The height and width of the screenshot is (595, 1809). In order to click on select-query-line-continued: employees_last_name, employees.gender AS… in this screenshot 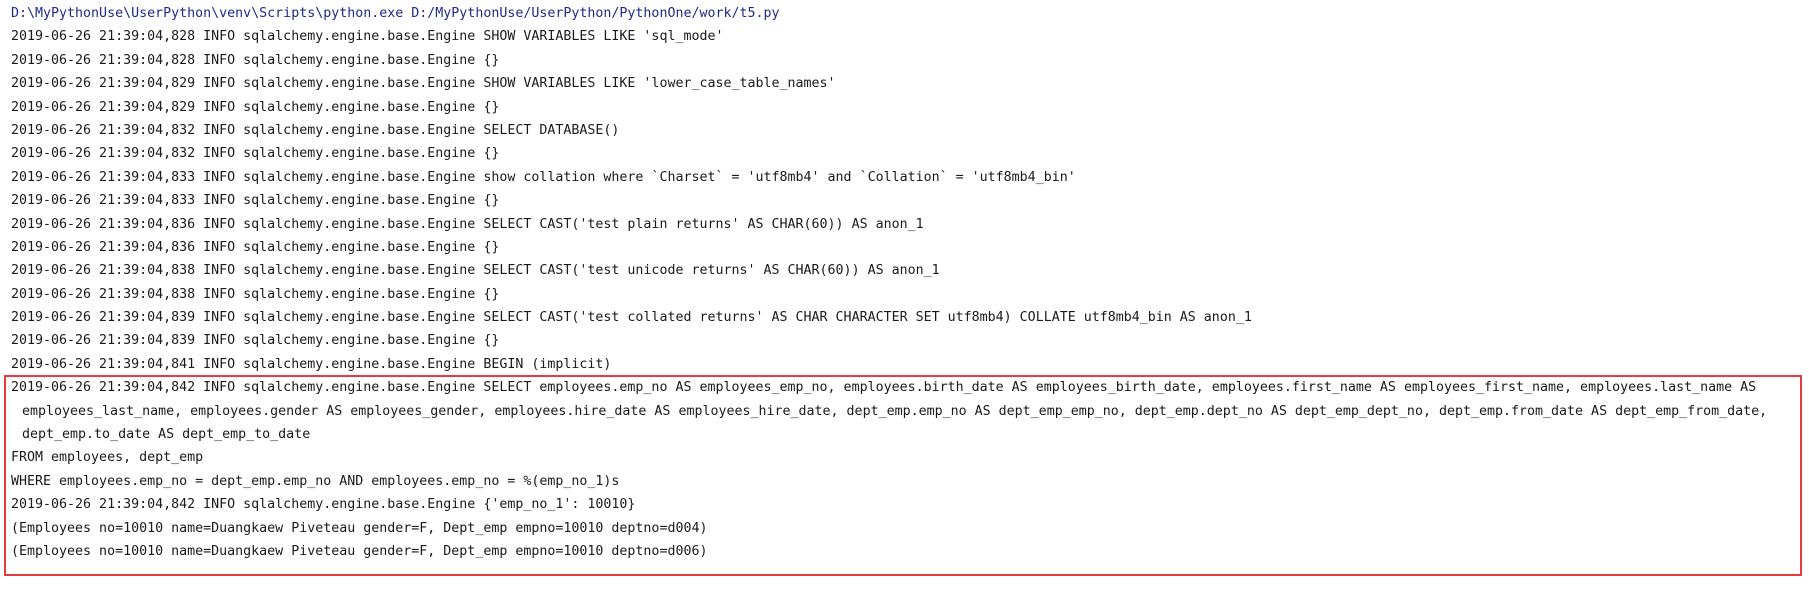, I will do `click(895, 411)`.